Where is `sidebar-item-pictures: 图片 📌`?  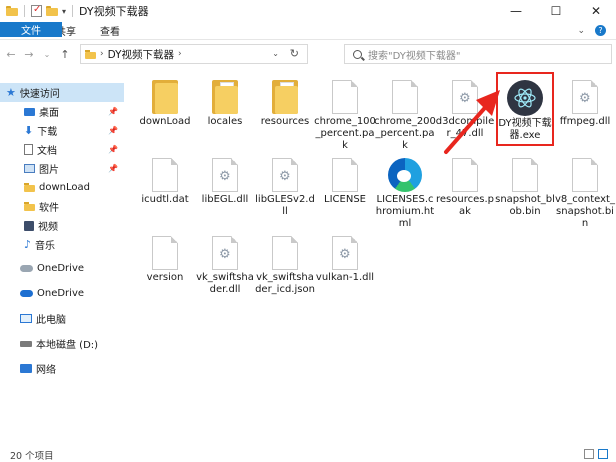
sidebar-item-pictures: 图片 📌 is located at coordinates (62, 168).